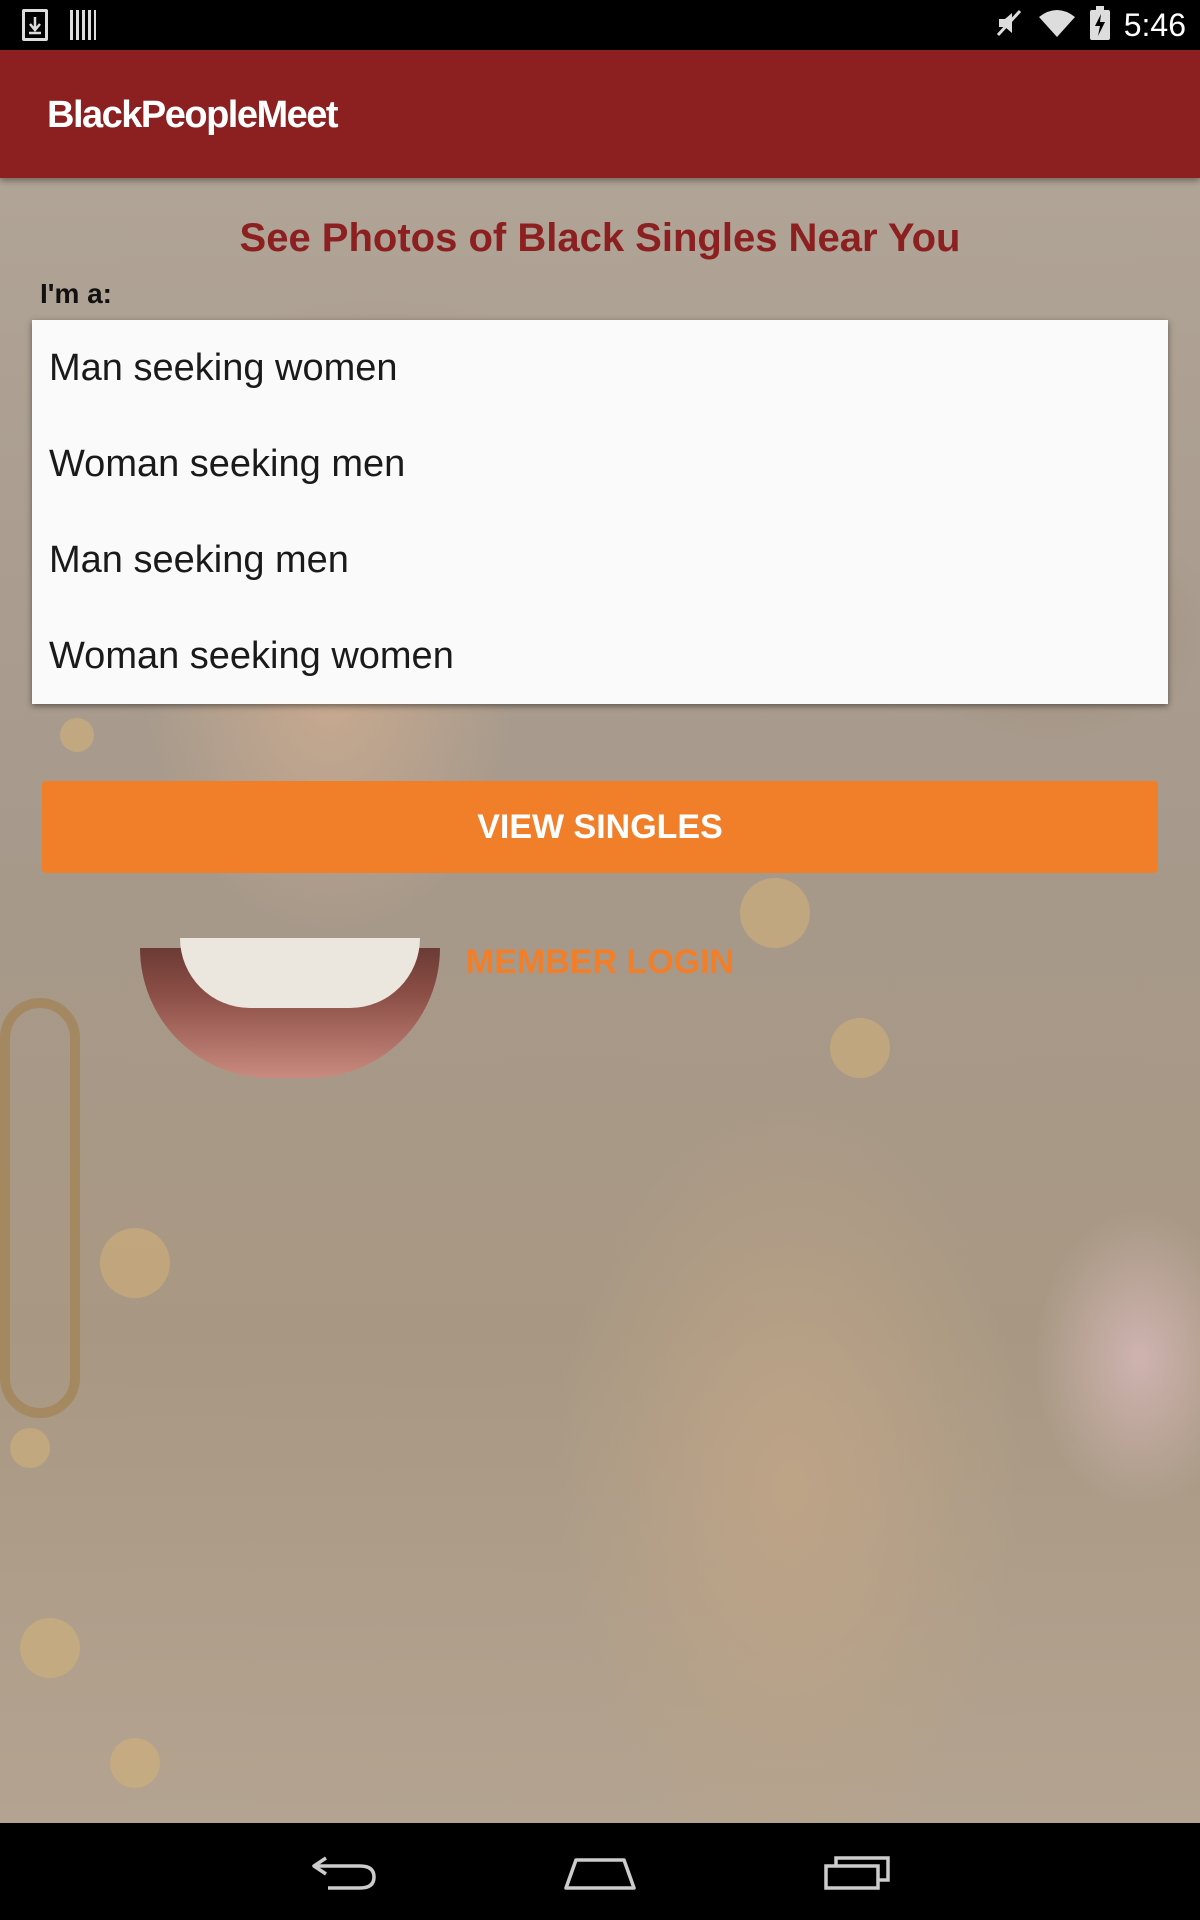 The width and height of the screenshot is (1200, 1920). Describe the element at coordinates (600, 25) in the screenshot. I see `status-bar: 5:46` at that location.